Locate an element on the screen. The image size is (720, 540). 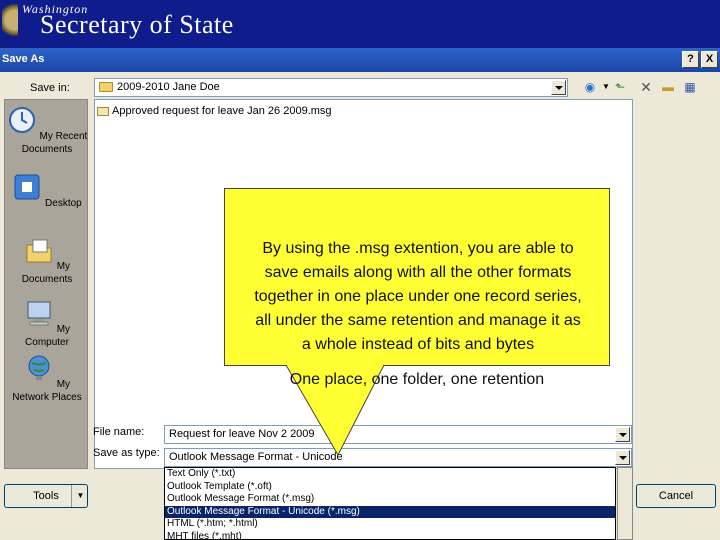
back-icon: ◉ is located at coordinates (590, 87).